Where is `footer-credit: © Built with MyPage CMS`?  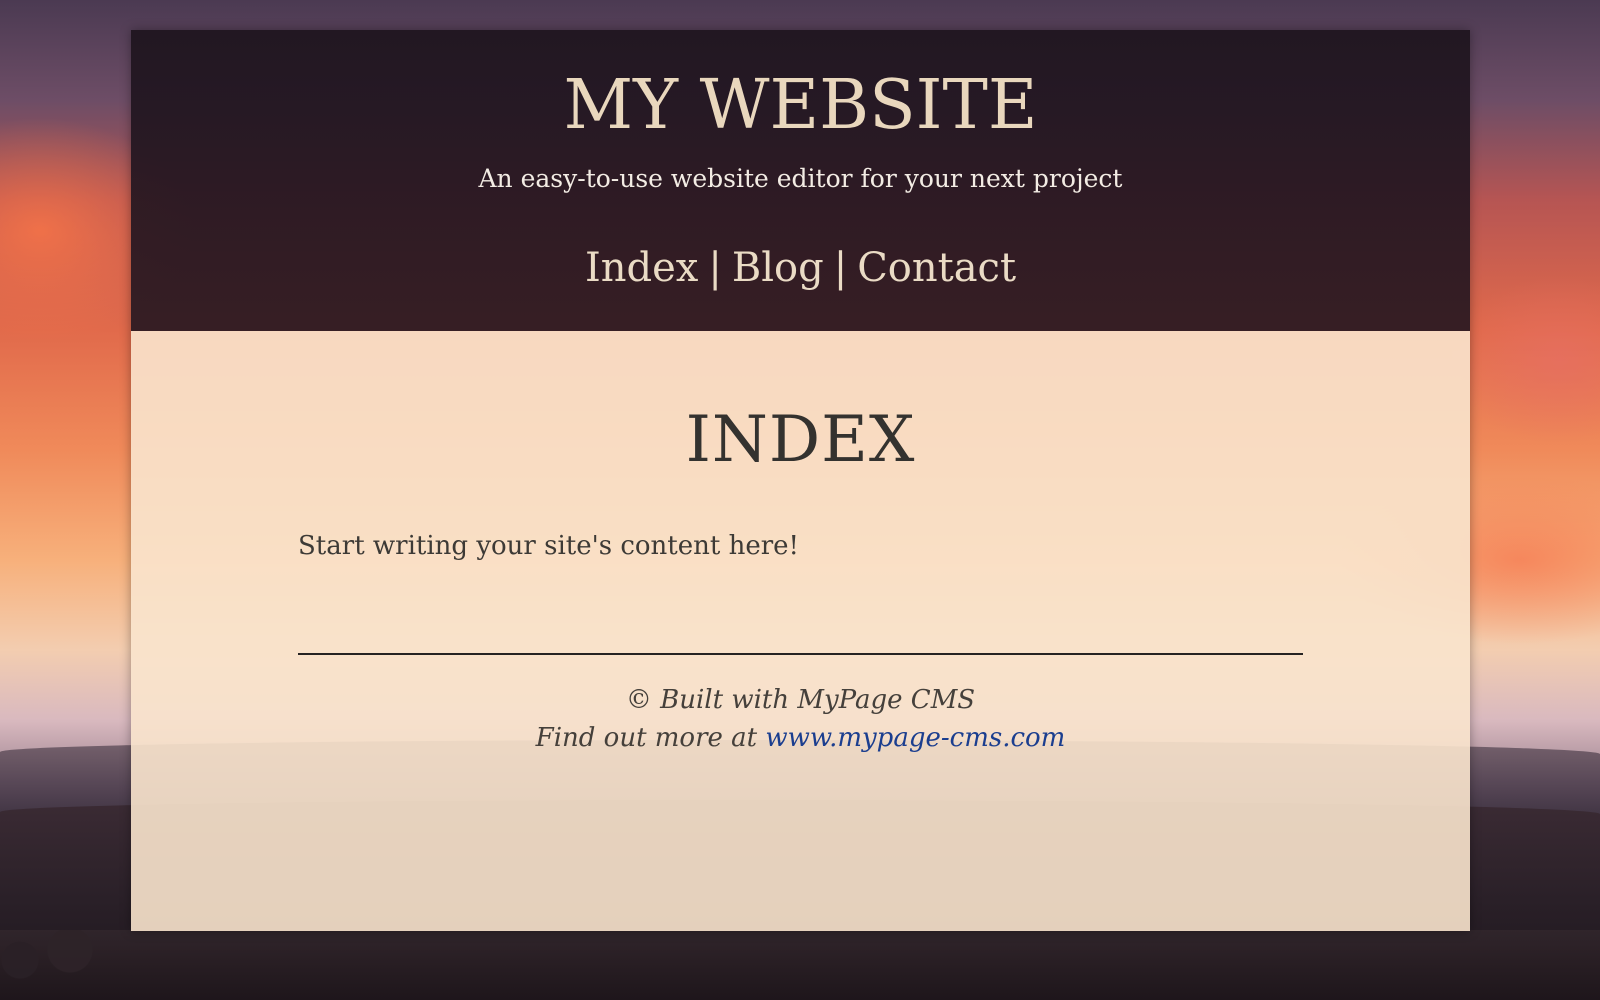
footer-credit: © Built with MyPage CMS is located at coordinates (800, 700).